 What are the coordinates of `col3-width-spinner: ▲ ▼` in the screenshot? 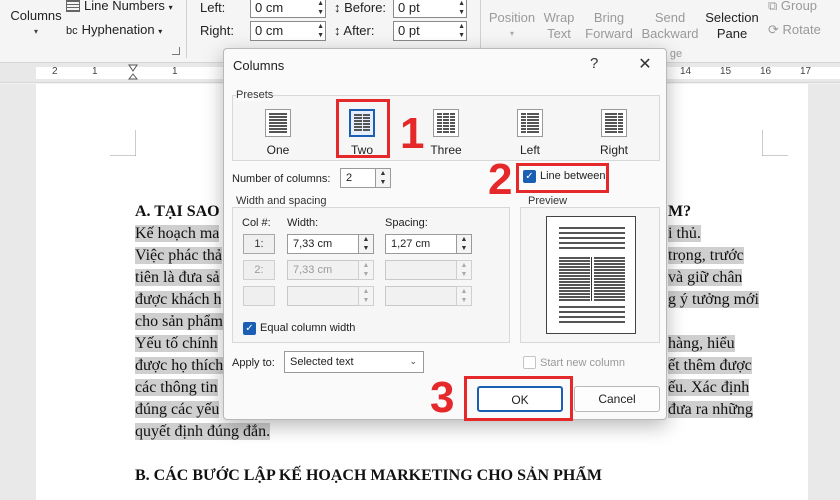 It's located at (366, 296).